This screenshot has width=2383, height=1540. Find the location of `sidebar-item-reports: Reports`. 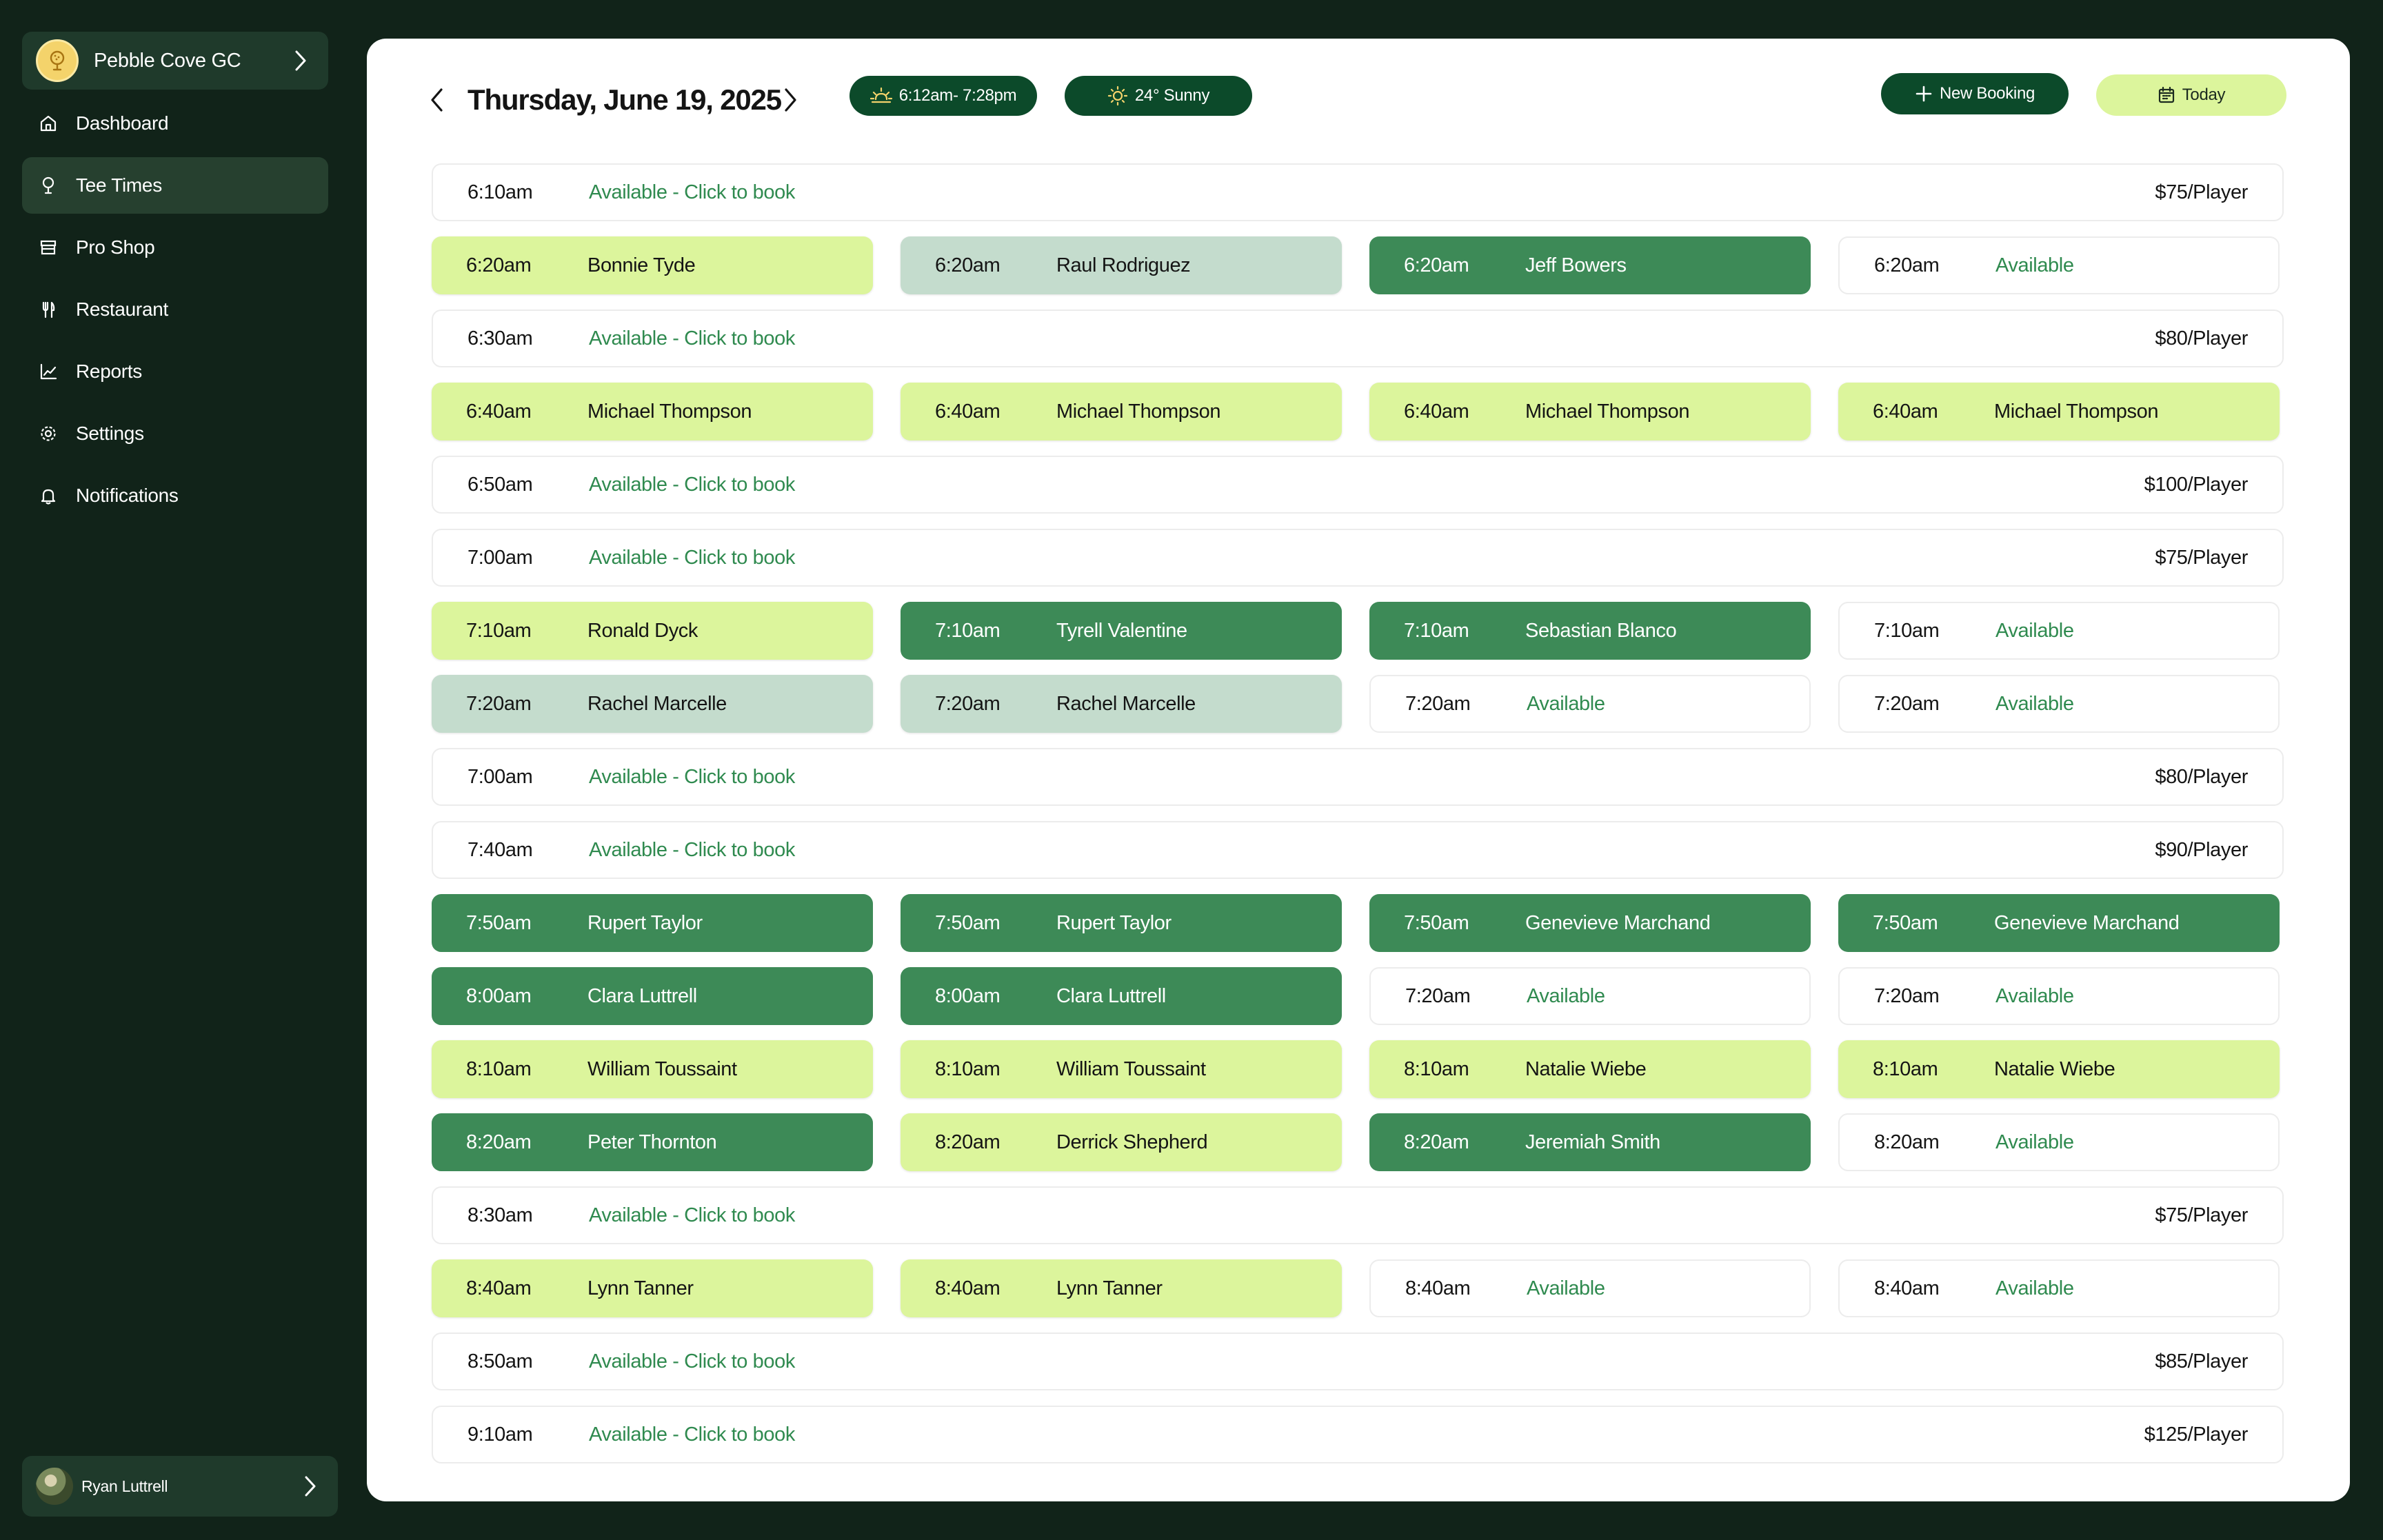

sidebar-item-reports: Reports is located at coordinates (175, 371).